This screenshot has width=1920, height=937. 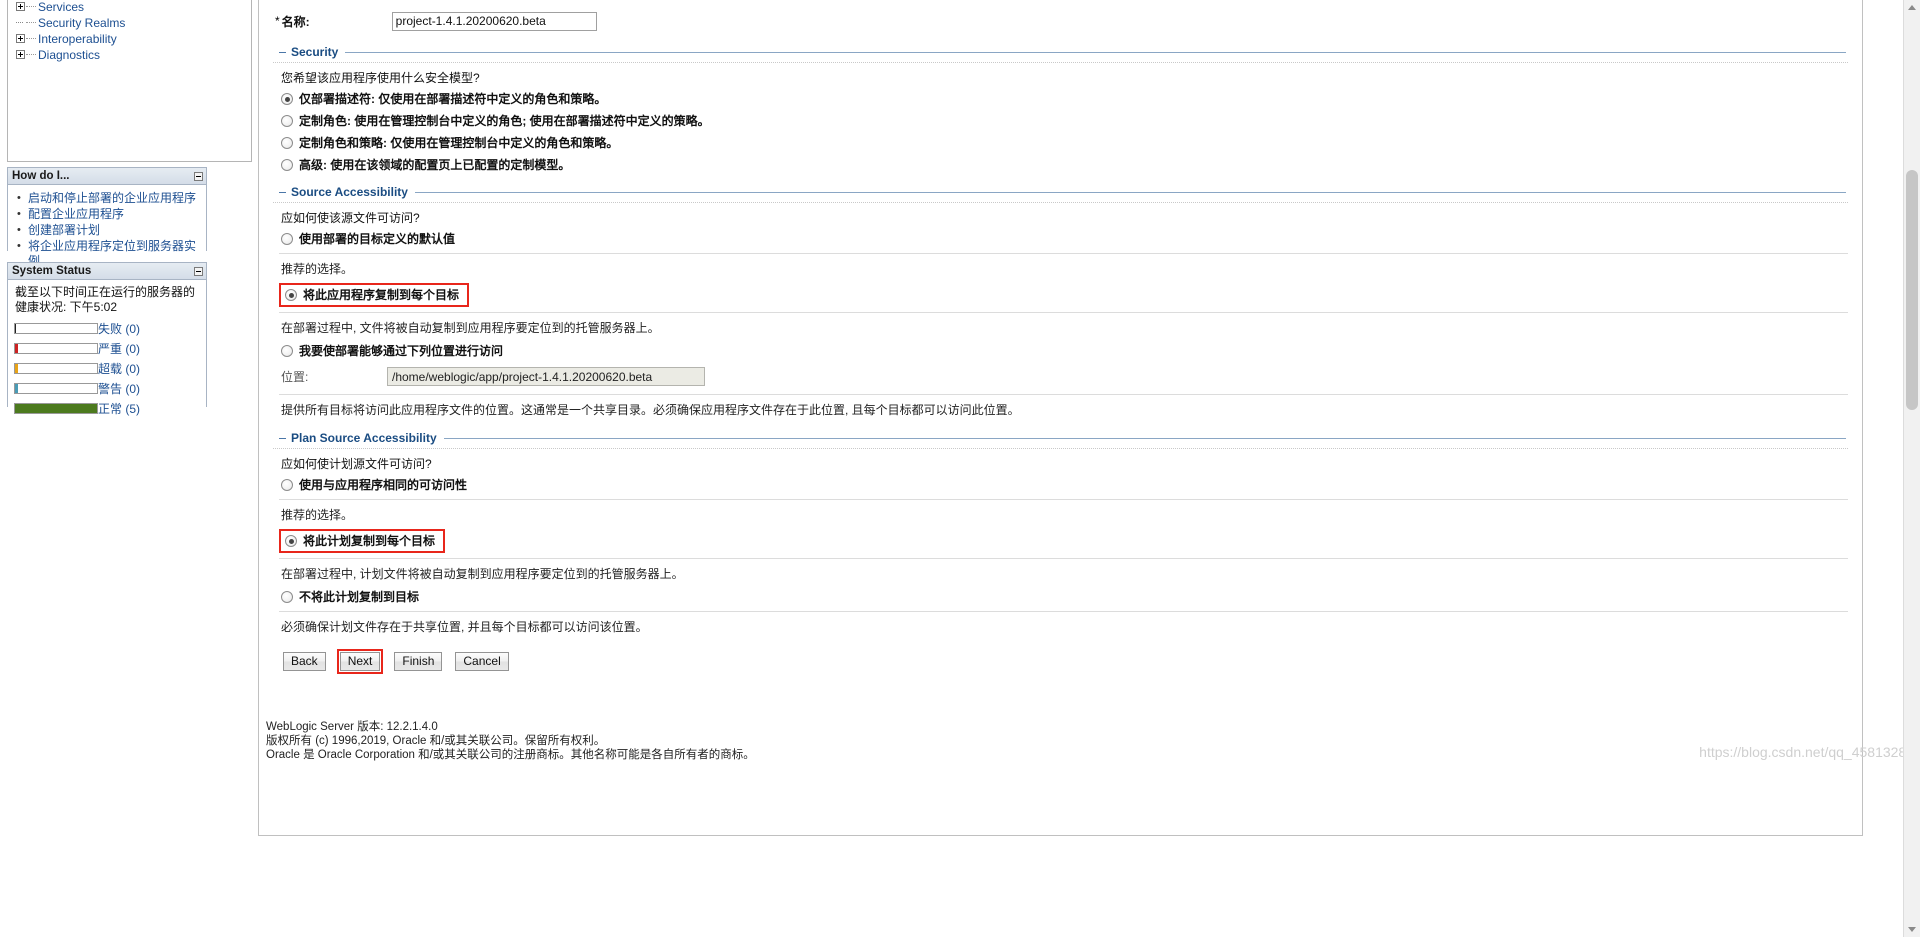 What do you see at coordinates (352, 727) in the screenshot?
I see `footer-version: WebLogic Server 版本: 12.2.1.4.0` at bounding box center [352, 727].